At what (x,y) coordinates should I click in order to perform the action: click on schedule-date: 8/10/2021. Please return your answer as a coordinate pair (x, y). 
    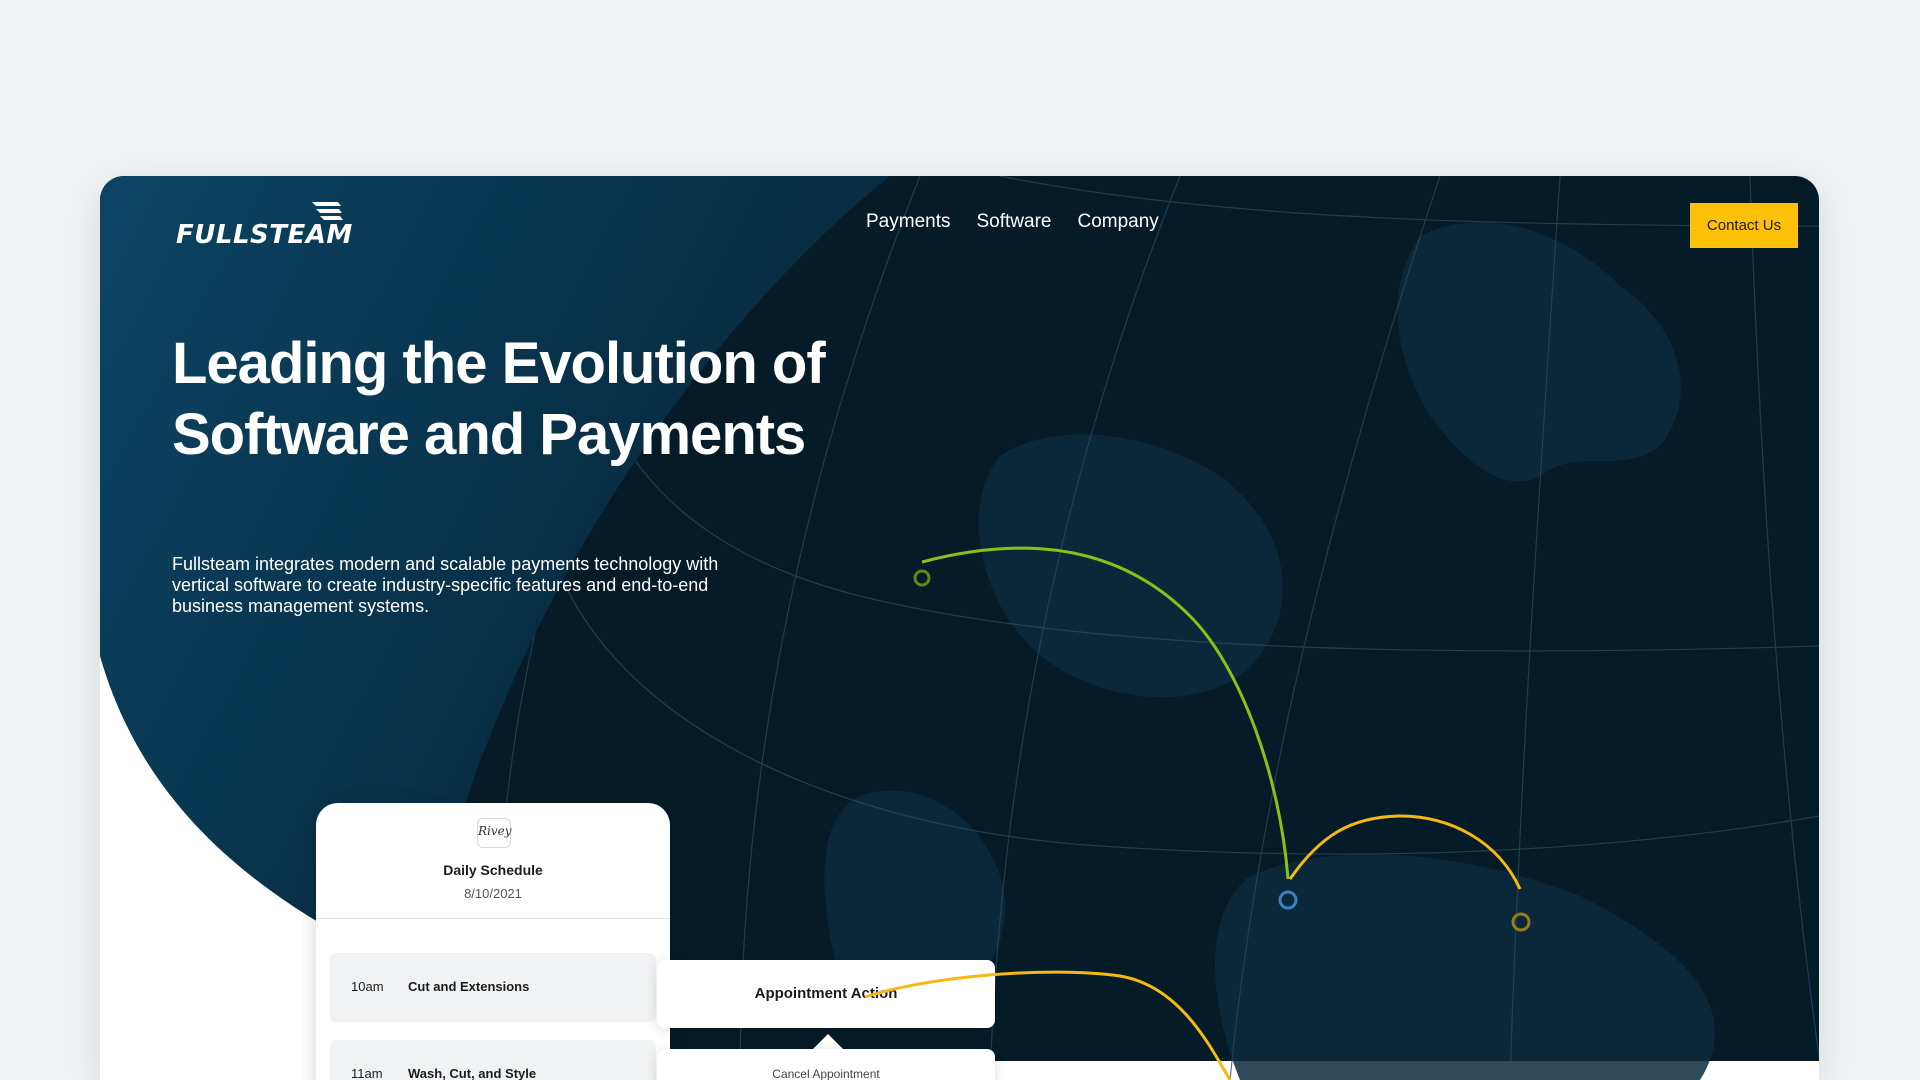
    Looking at the image, I should click on (493, 893).